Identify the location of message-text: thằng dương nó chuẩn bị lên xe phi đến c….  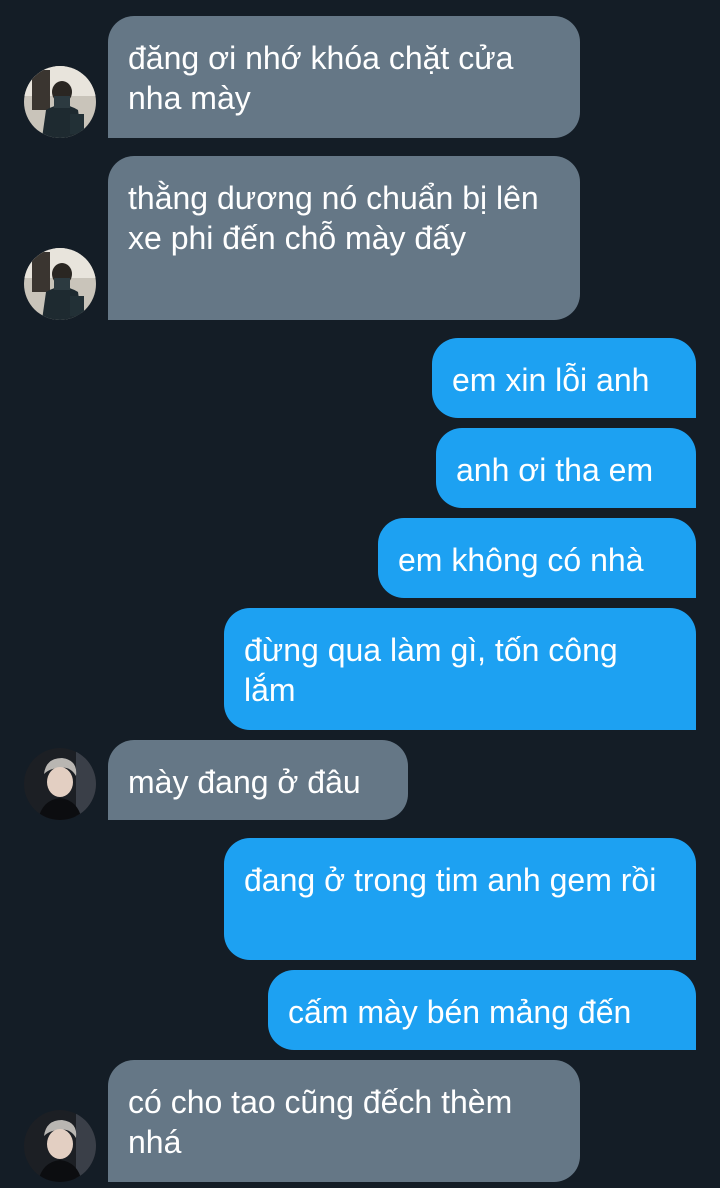
(333, 218).